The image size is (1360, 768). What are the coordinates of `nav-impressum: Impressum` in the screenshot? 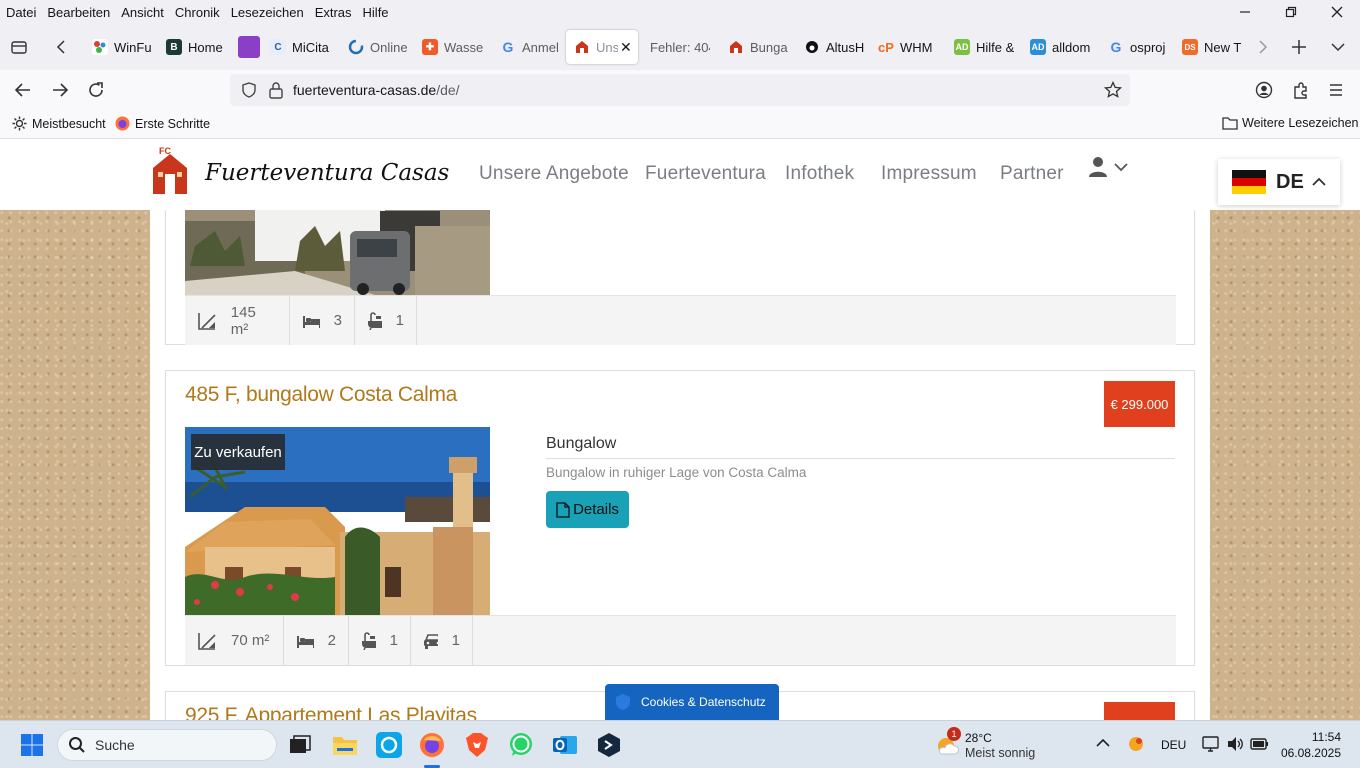 It's located at (929, 174).